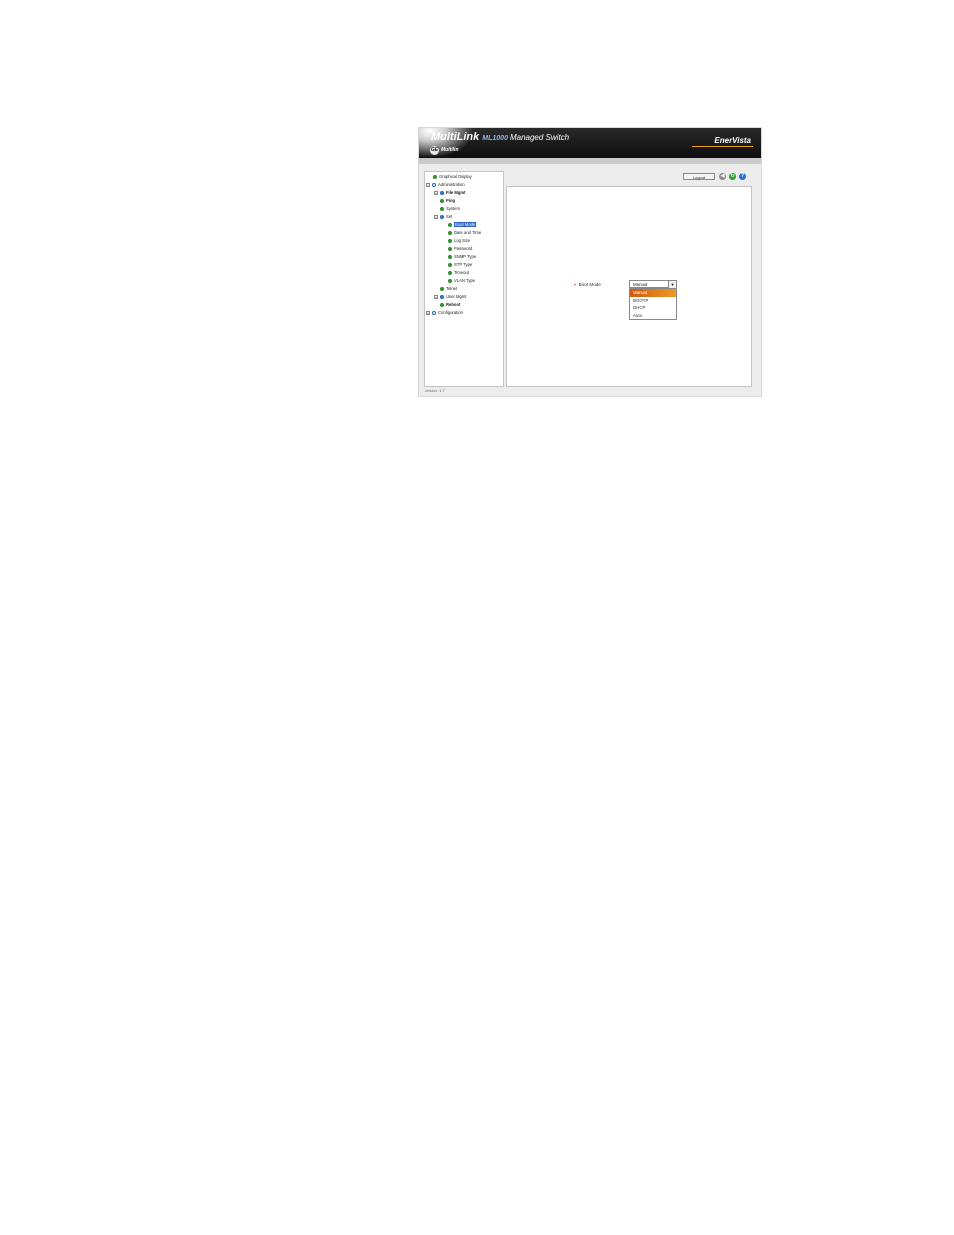  I want to click on tree-item-reboot: Reboot, so click(450, 304).